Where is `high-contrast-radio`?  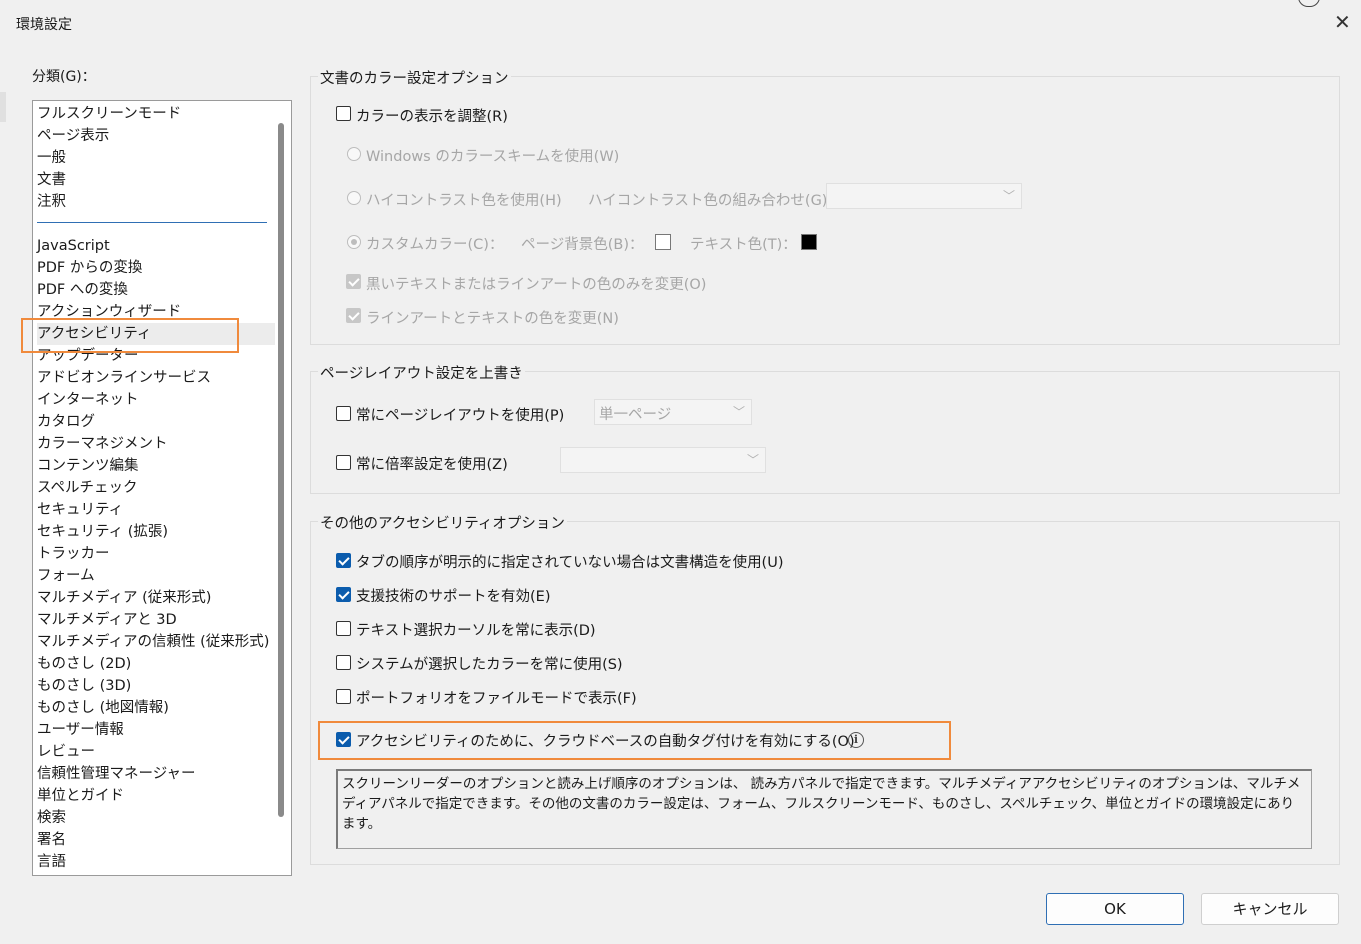 high-contrast-radio is located at coordinates (354, 198).